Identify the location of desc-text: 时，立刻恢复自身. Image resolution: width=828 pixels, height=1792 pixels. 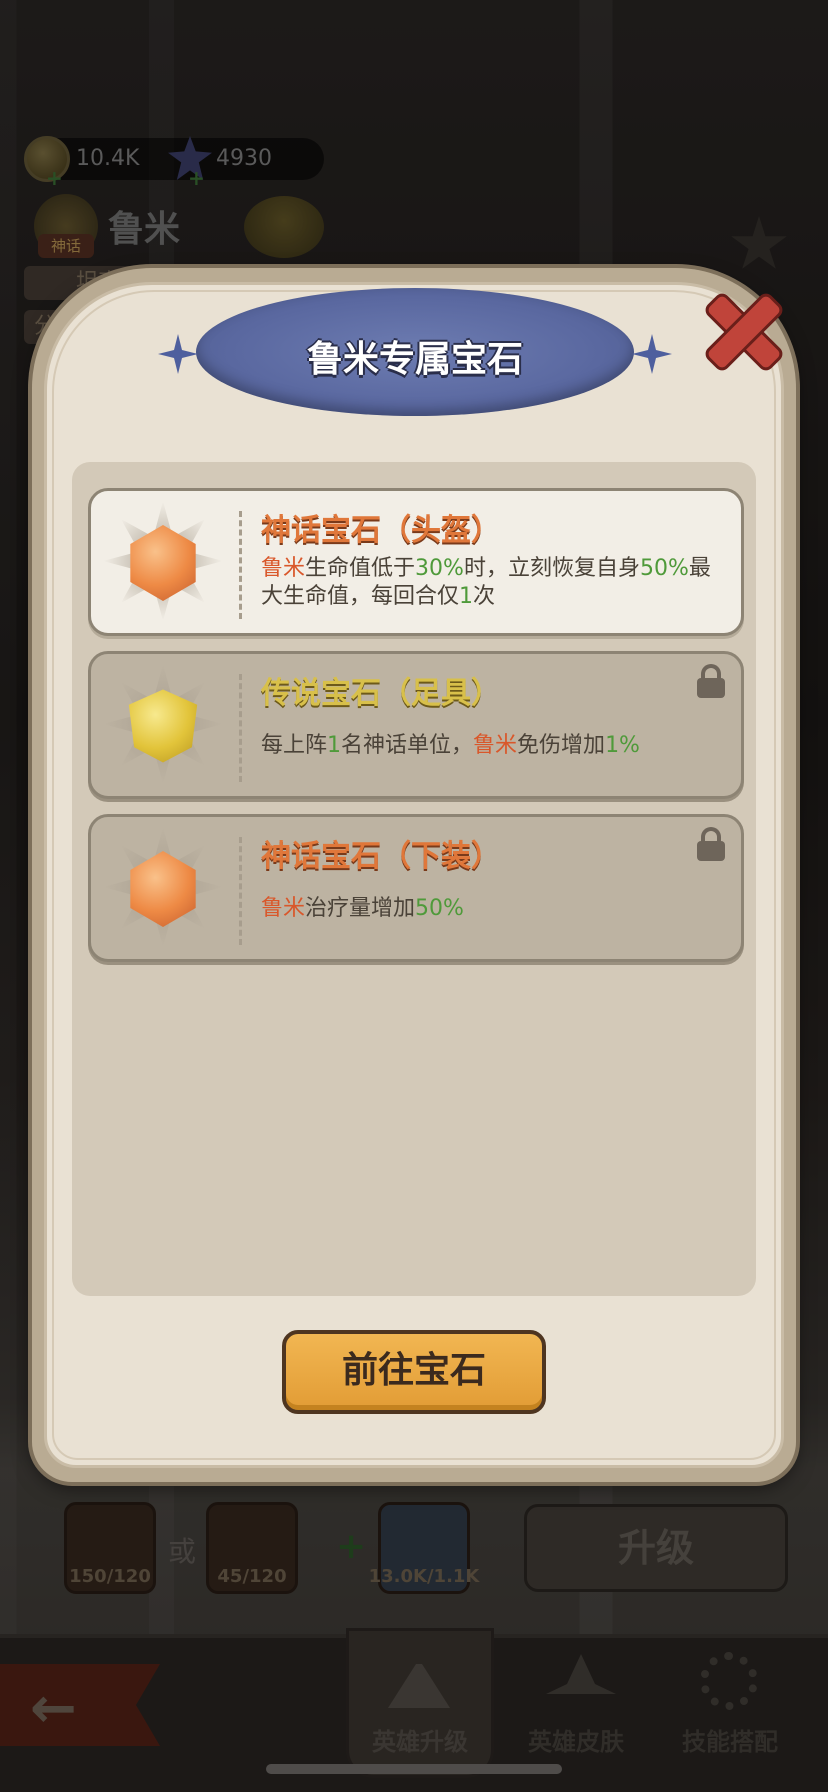
(551, 568).